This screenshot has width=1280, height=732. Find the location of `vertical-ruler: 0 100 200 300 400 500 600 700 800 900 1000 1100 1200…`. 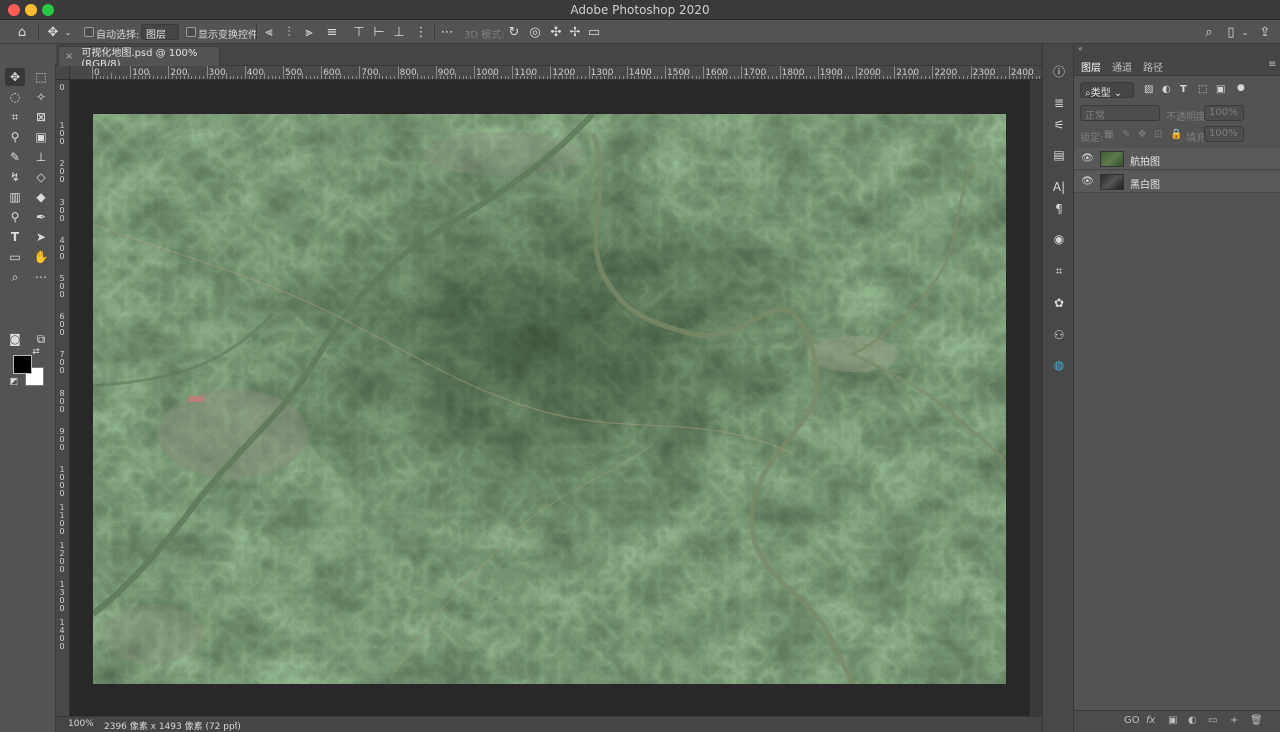

vertical-ruler: 0 100 200 300 400 500 600 700 800 900 1000 1100 1200… is located at coordinates (63, 398).